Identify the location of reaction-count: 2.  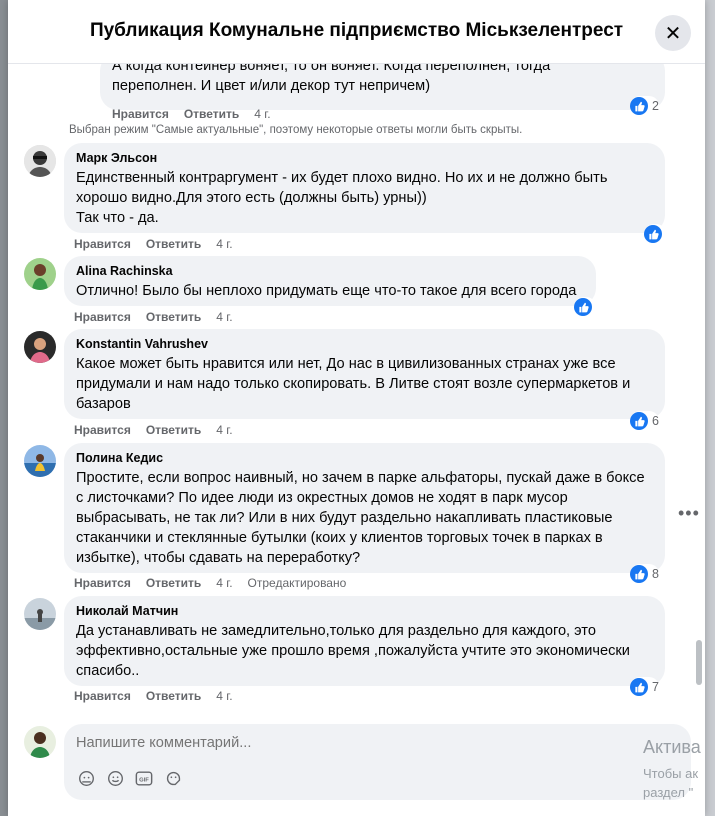
(644, 106).